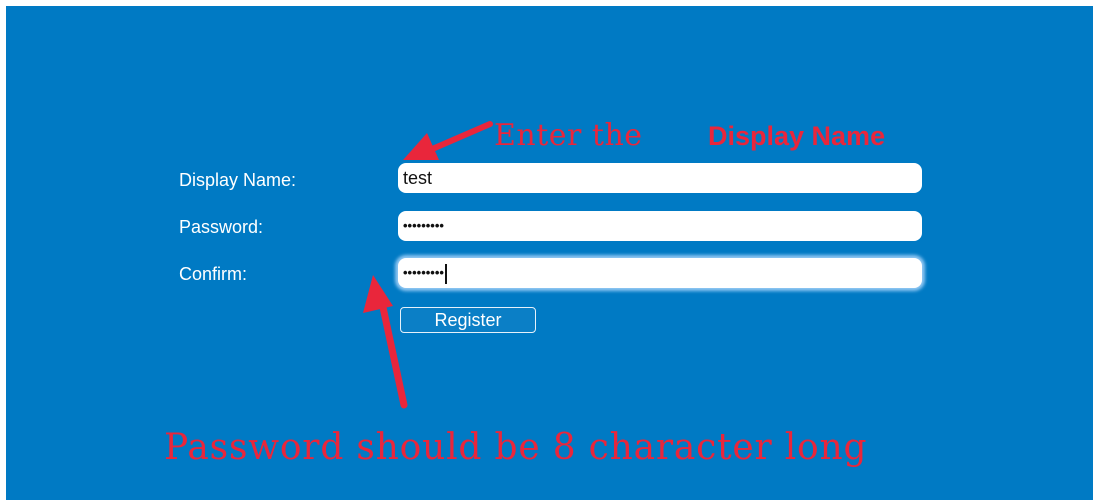  I want to click on bottom-arrow-icon, so click(385, 342).